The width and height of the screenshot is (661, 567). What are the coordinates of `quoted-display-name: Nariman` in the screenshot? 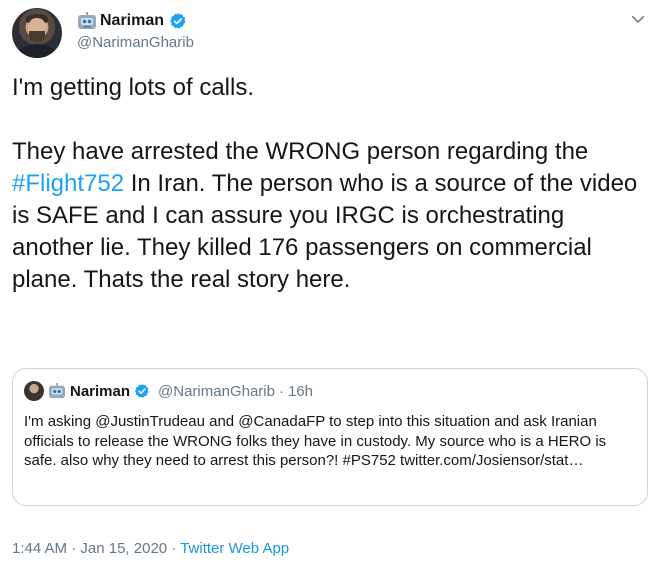 It's located at (100, 391).